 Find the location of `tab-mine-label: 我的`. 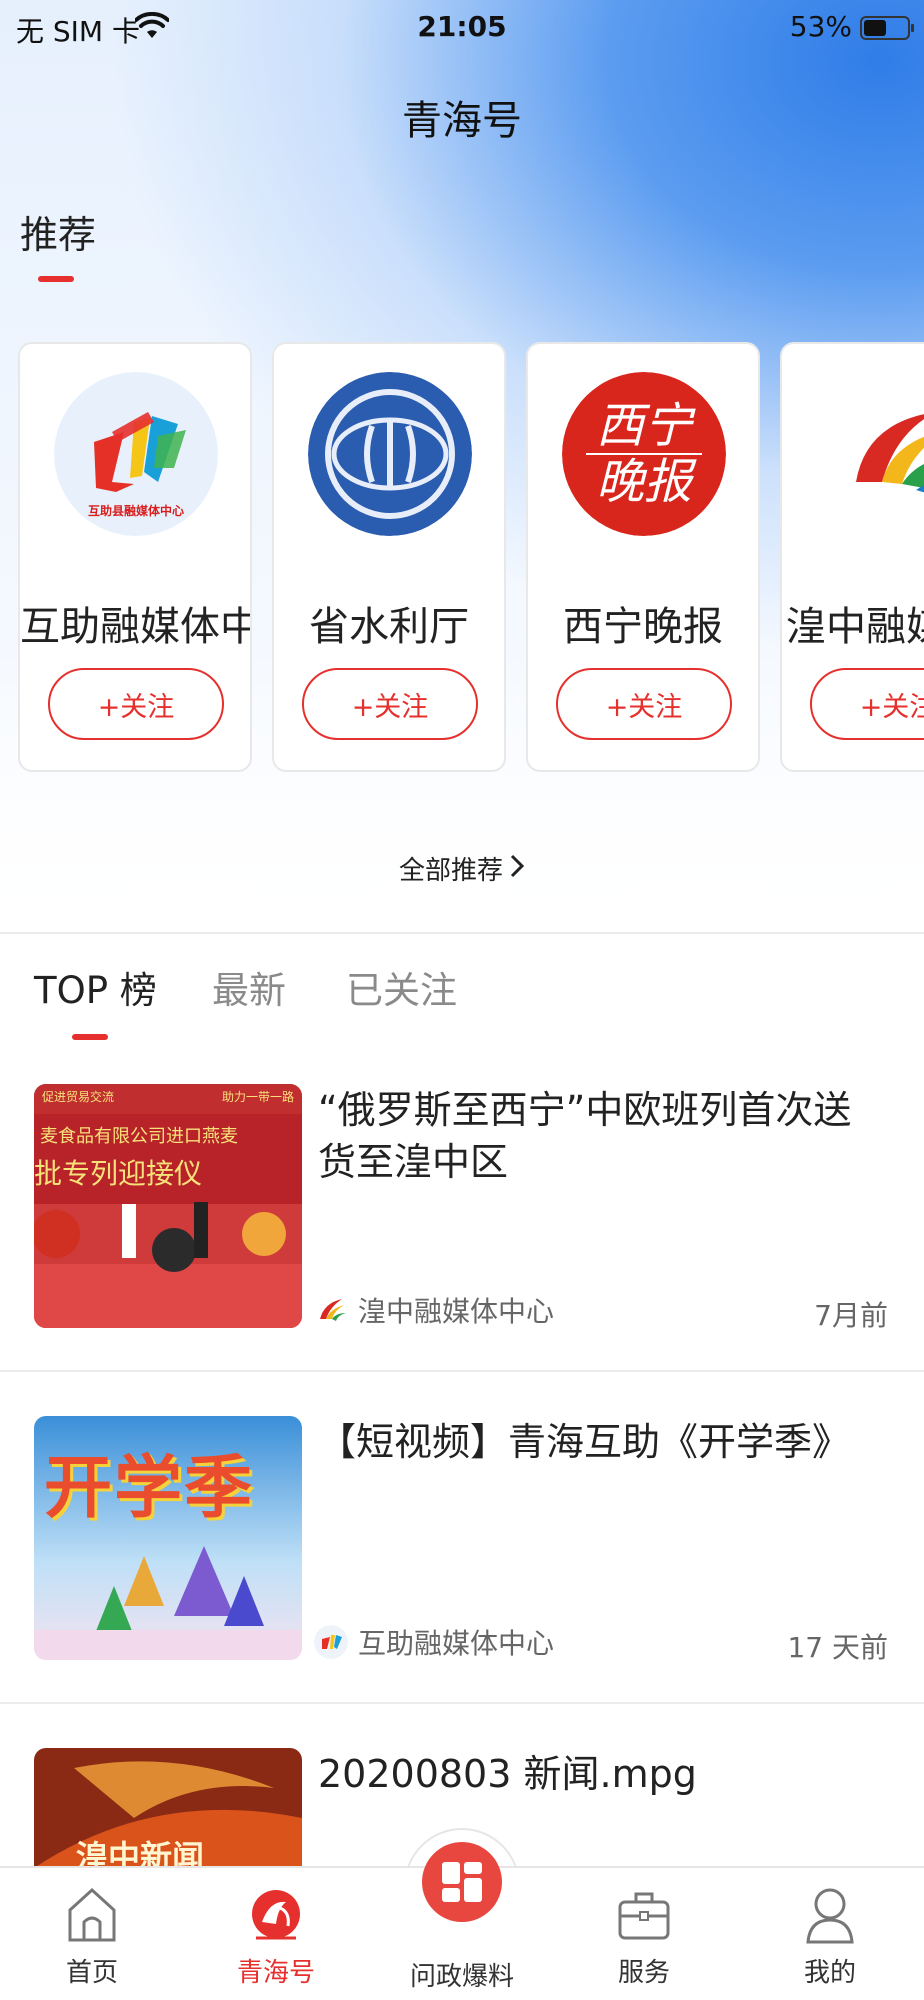

tab-mine-label: 我的 is located at coordinates (829, 1973).